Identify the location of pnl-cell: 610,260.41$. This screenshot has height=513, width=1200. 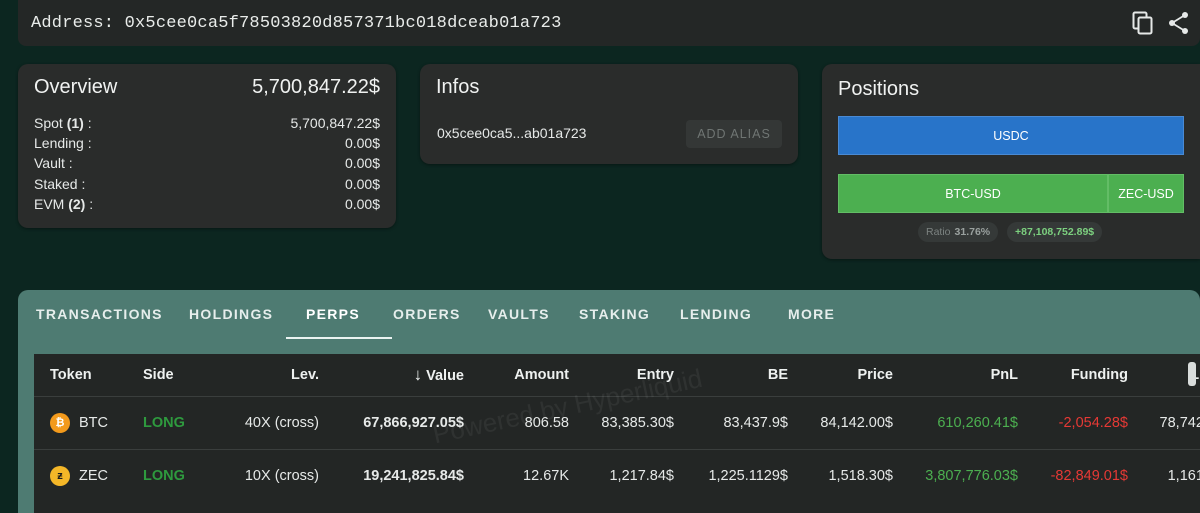
(963, 422).